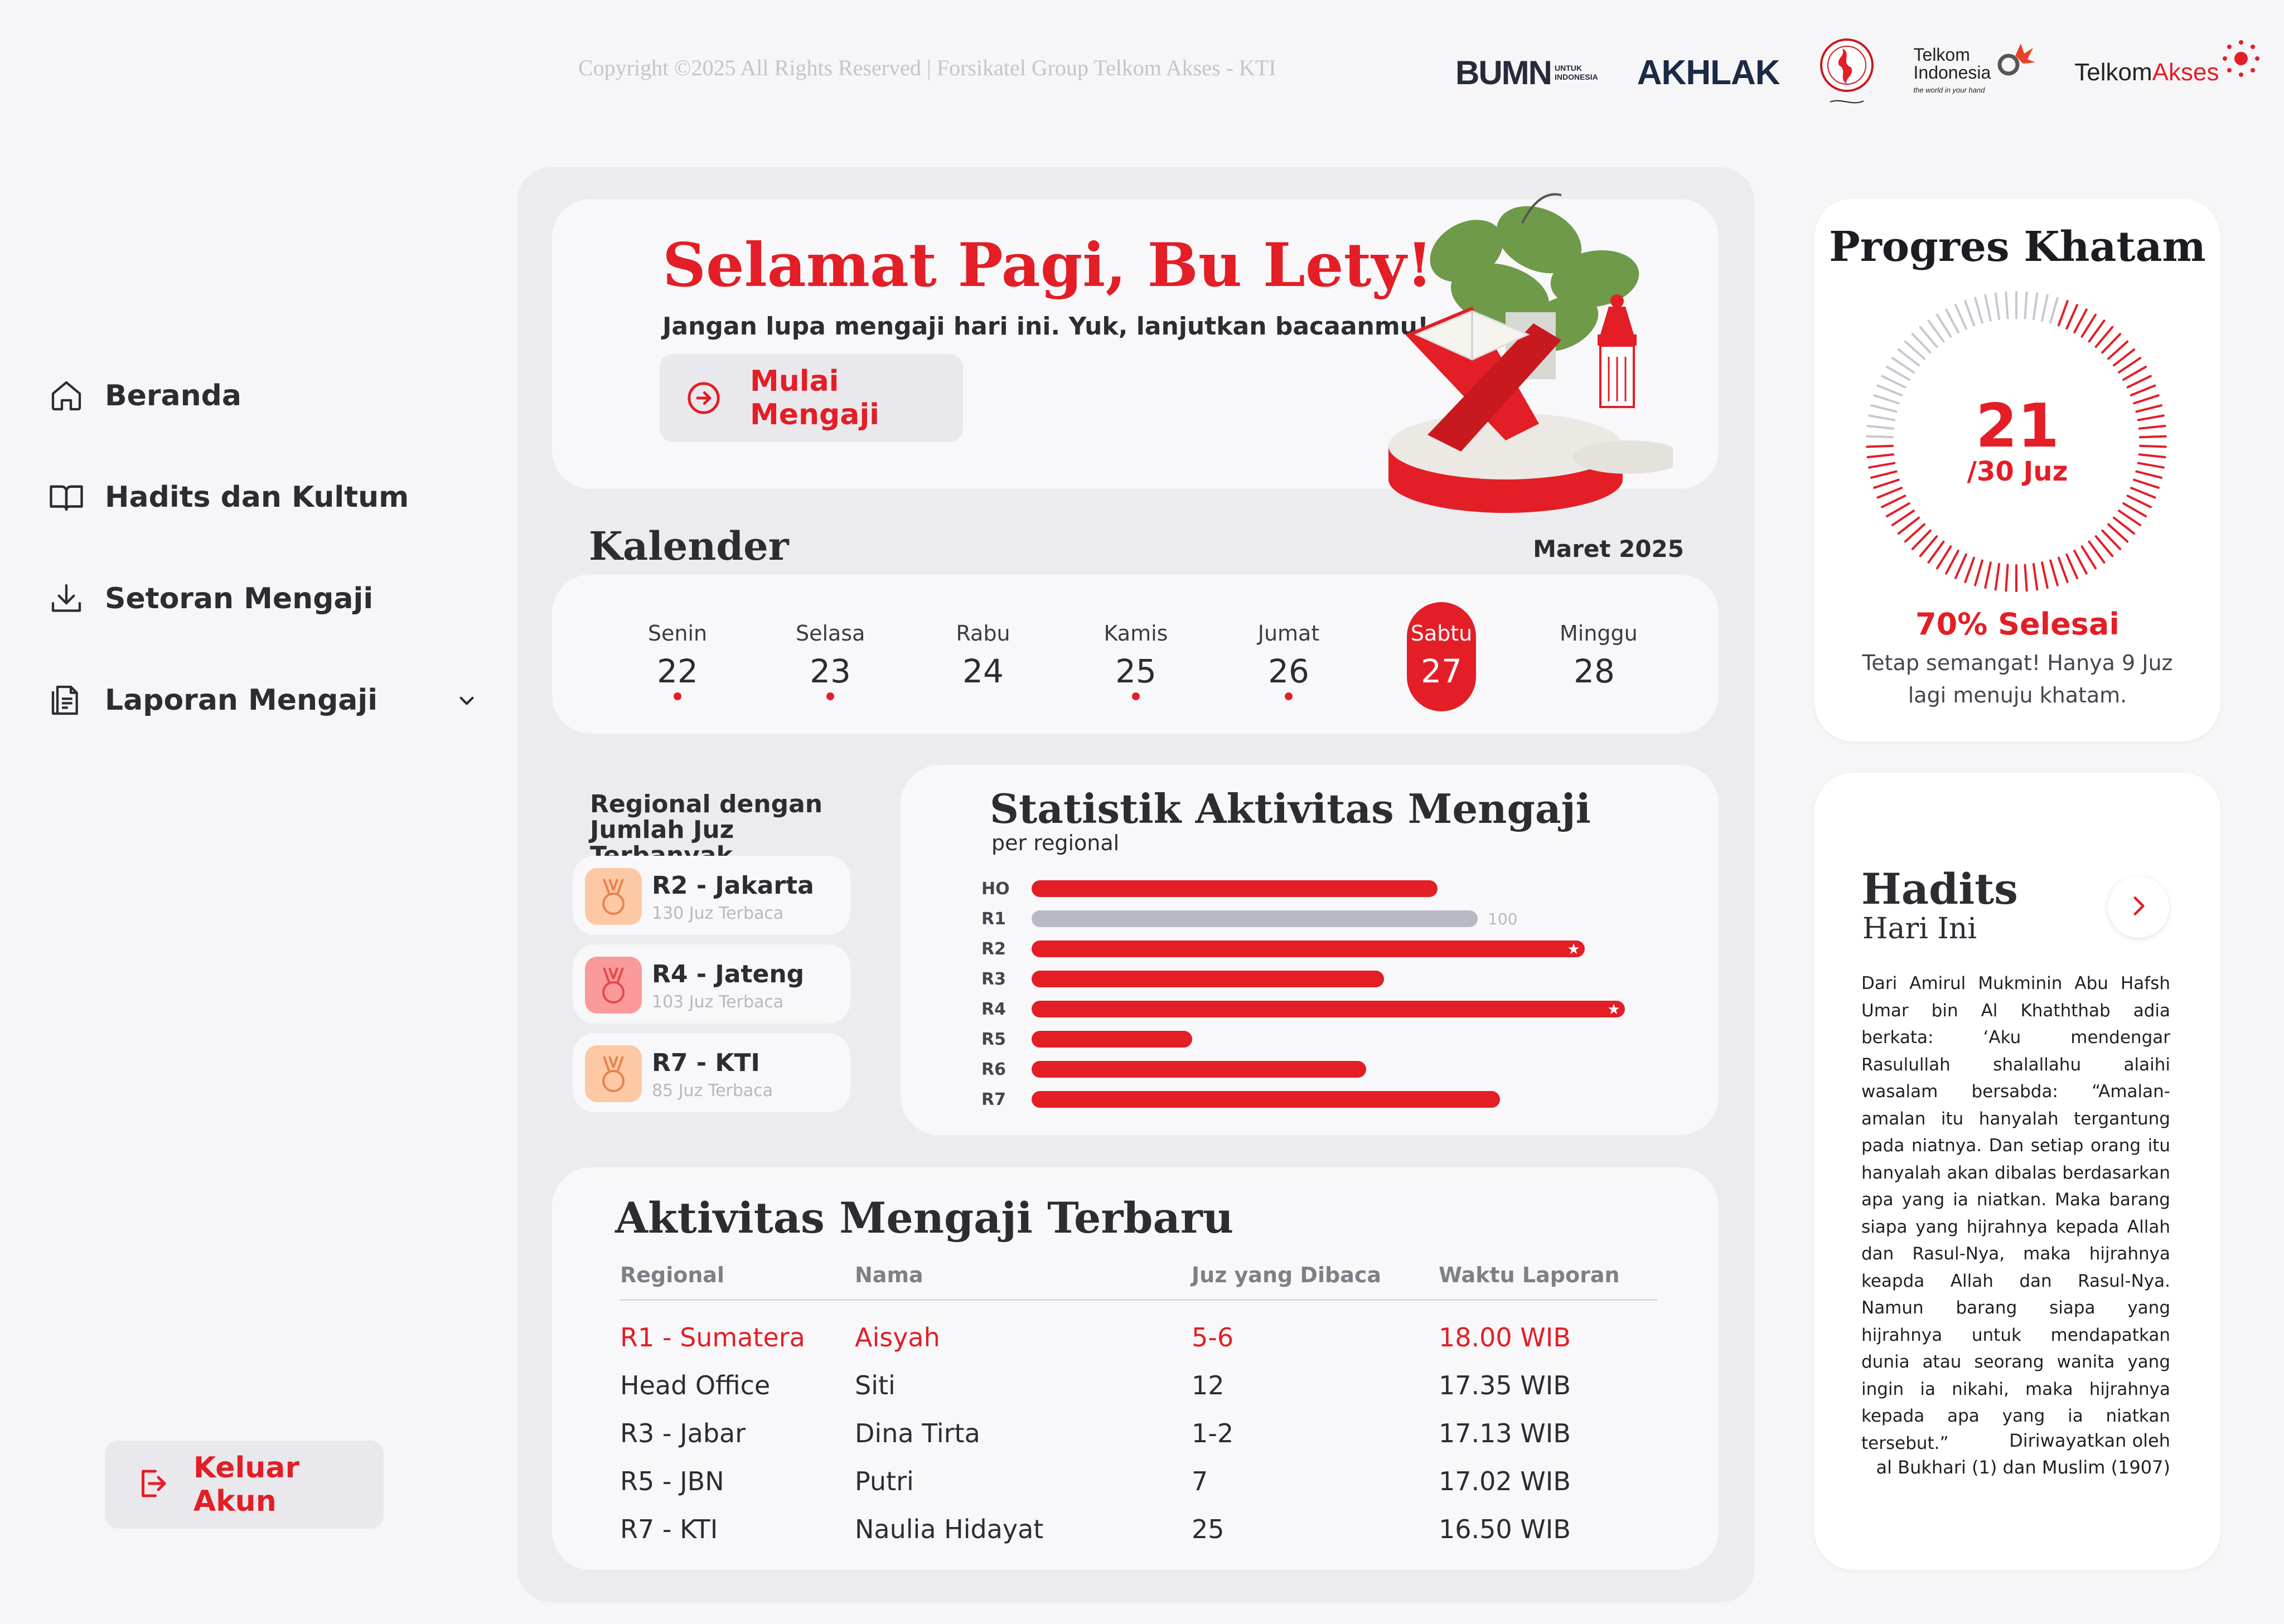 The image size is (2284, 1624). Describe the element at coordinates (2167, 63) in the screenshot. I see `telkom-akses-logo: Telkom Akses` at that location.